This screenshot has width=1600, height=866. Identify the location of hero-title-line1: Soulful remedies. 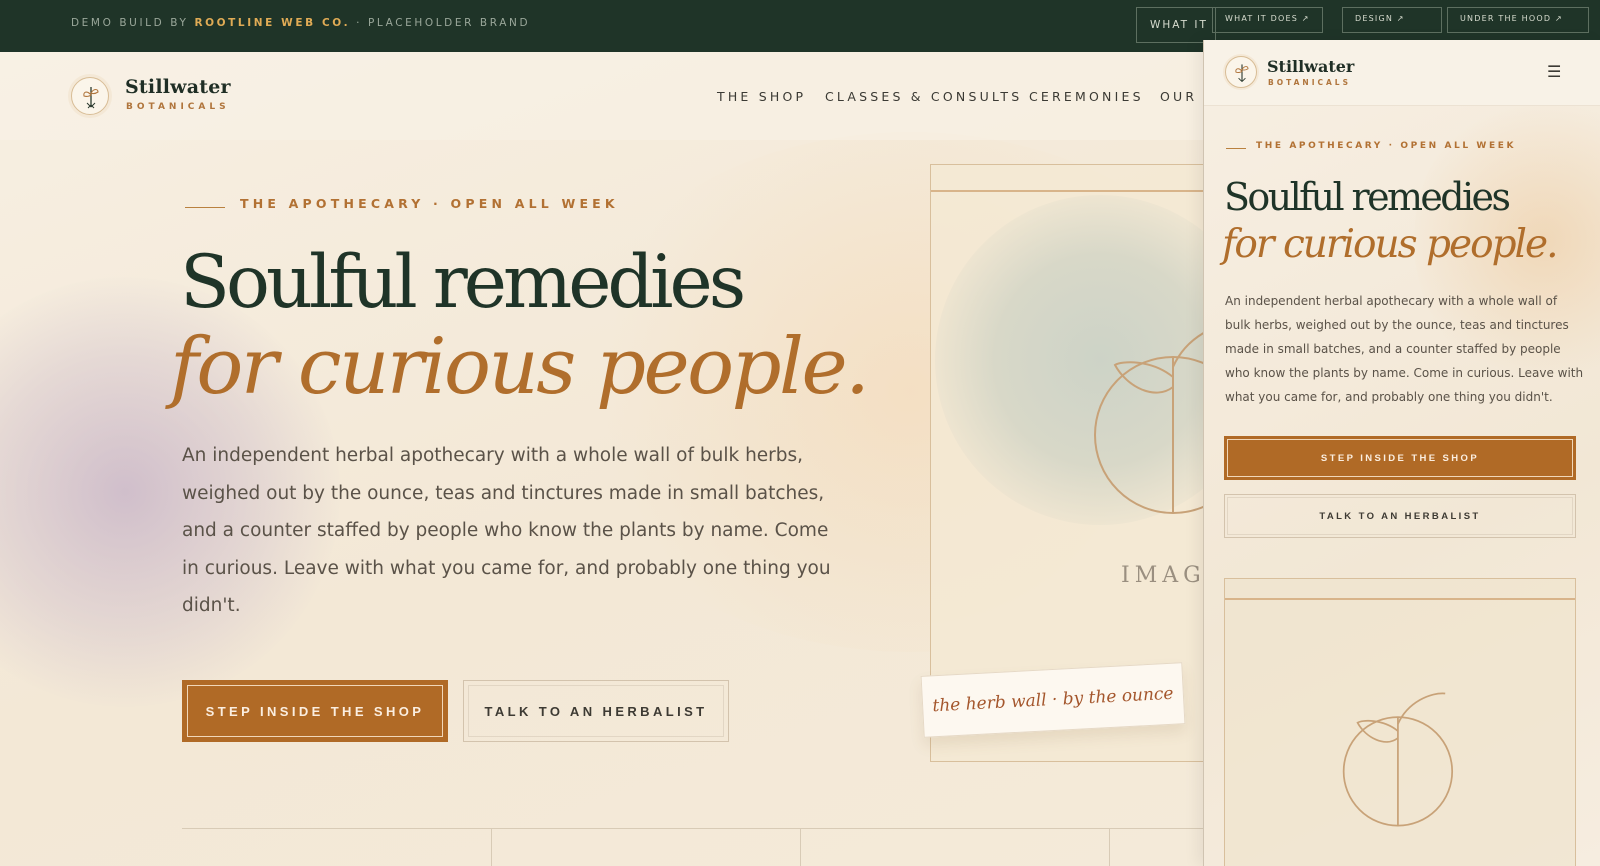
(463, 282).